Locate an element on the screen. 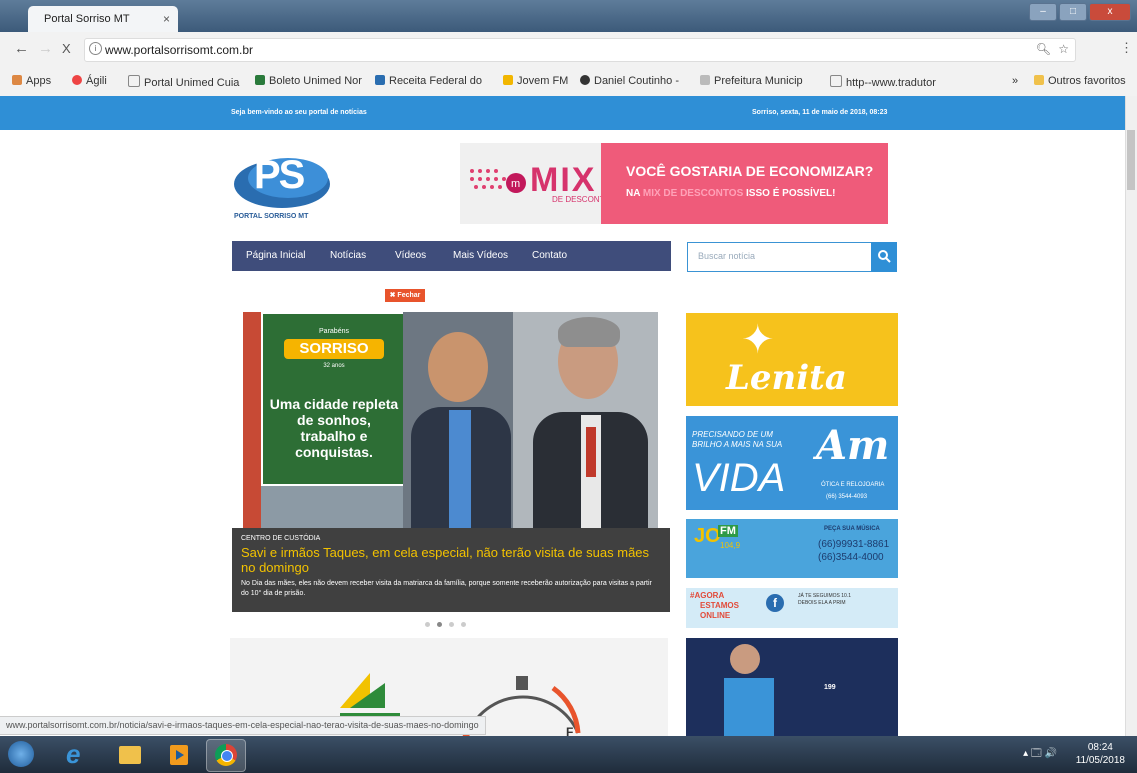 The width and height of the screenshot is (1137, 773). receita-icon is located at coordinates (380, 80).